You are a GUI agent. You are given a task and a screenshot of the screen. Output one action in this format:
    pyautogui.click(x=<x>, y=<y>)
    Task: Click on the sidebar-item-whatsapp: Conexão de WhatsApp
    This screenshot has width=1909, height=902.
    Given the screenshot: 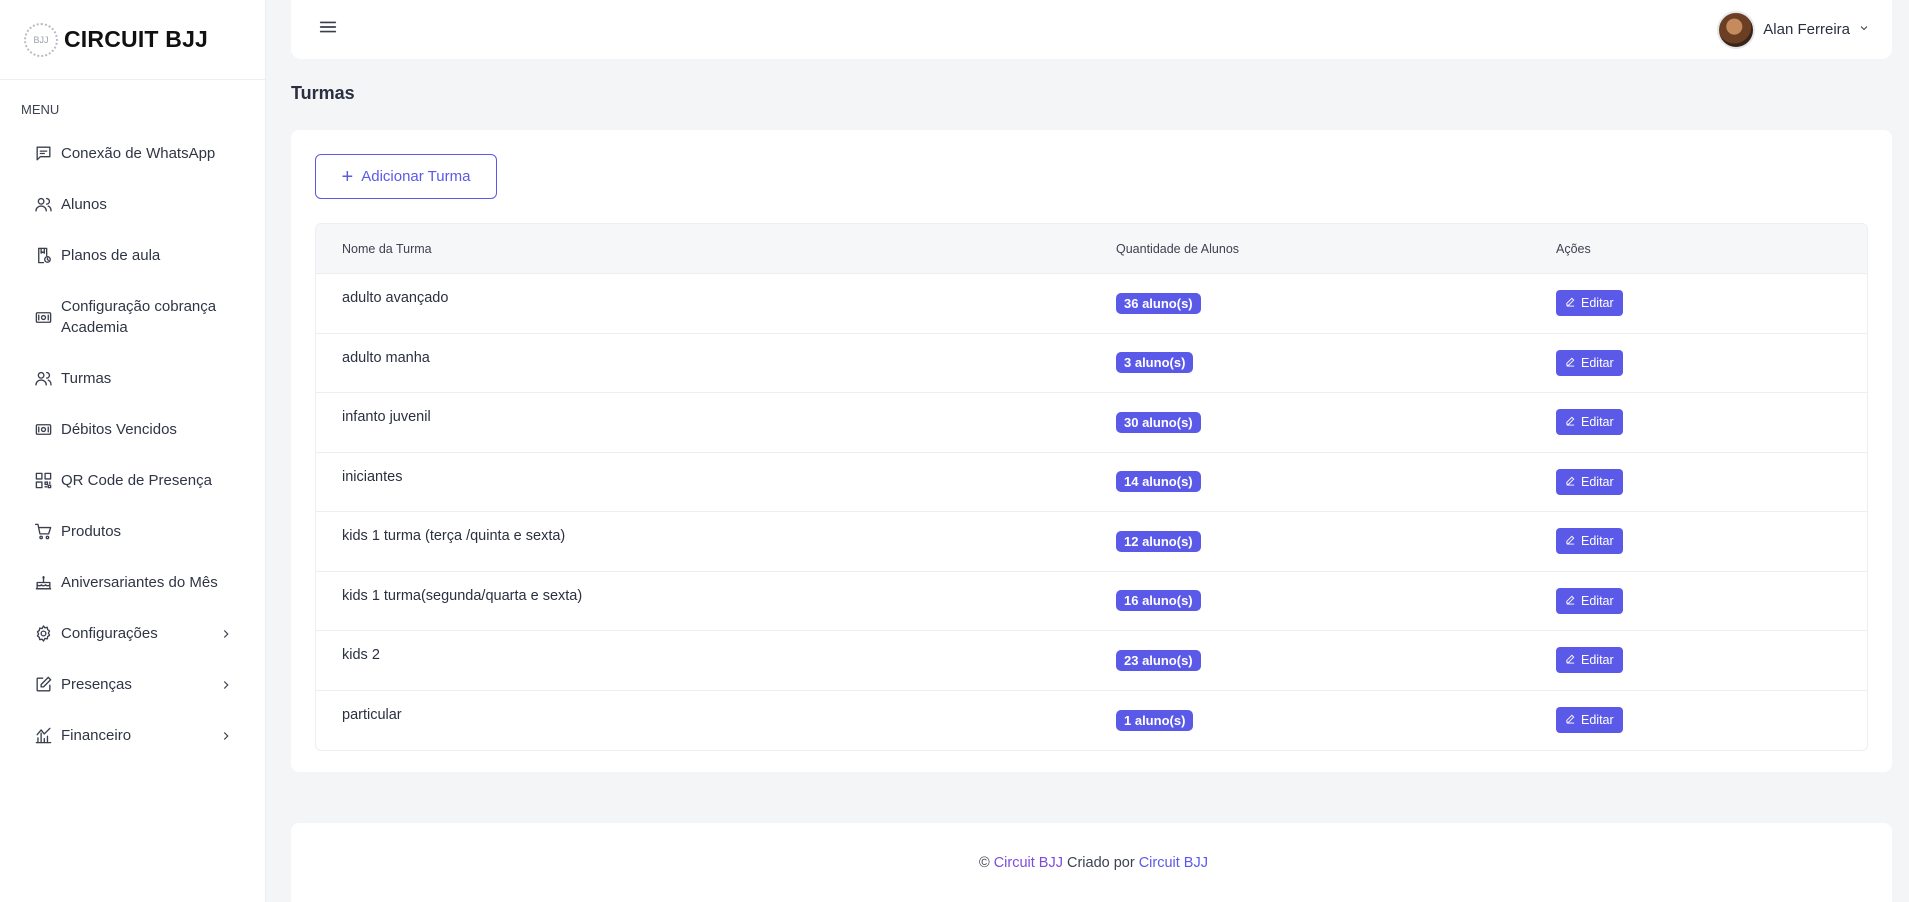 What is the action you would take?
    pyautogui.click(x=132, y=153)
    